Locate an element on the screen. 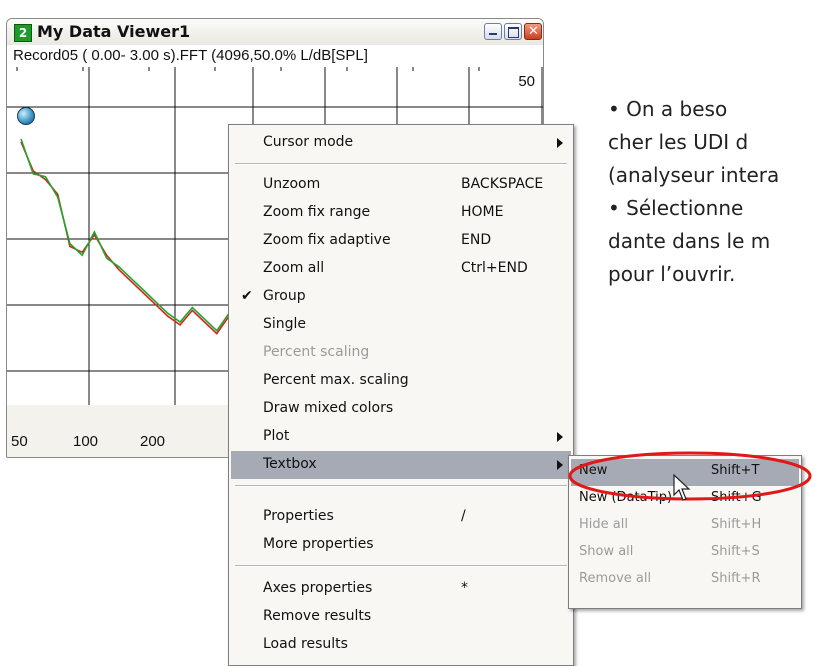 The width and height of the screenshot is (820, 666). minimize-icon is located at coordinates (493, 34).